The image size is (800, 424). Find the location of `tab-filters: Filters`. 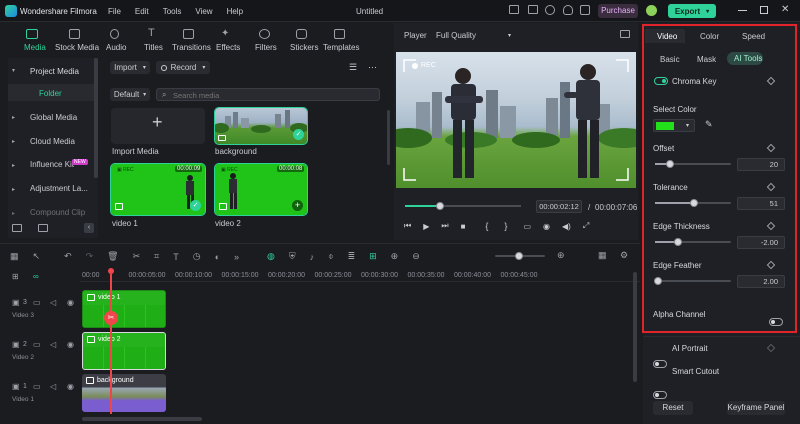

tab-filters: Filters is located at coordinates (266, 47).